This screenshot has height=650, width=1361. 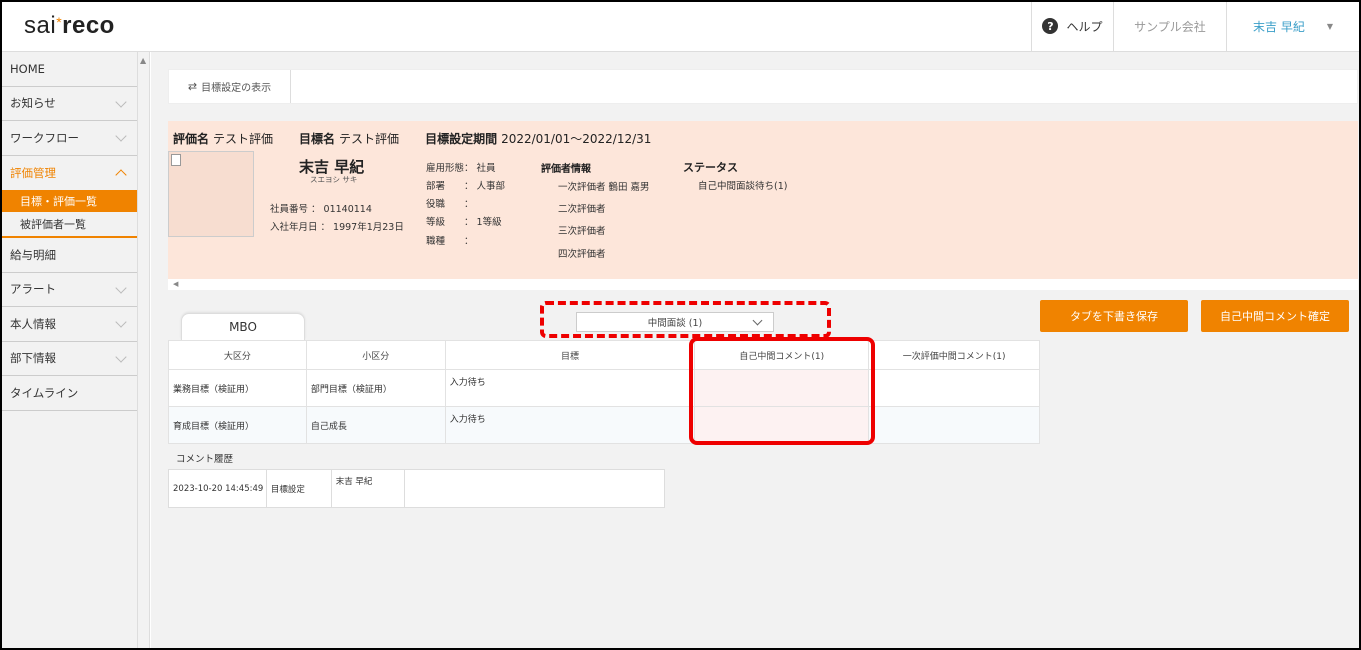 I want to click on scroll-up-icon: ▲, so click(x=143, y=60).